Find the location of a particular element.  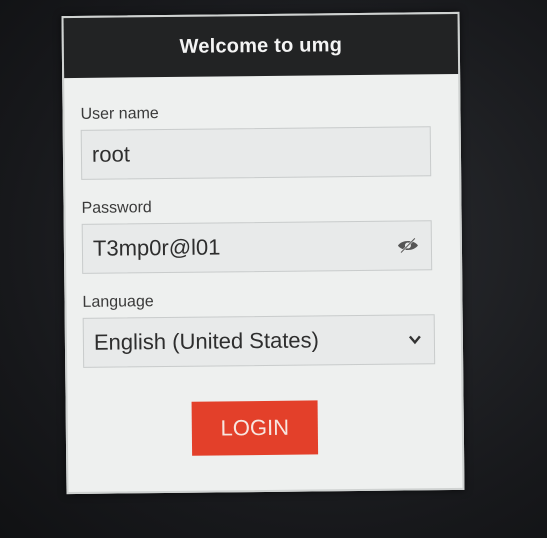

username-value: root is located at coordinates (111, 154).